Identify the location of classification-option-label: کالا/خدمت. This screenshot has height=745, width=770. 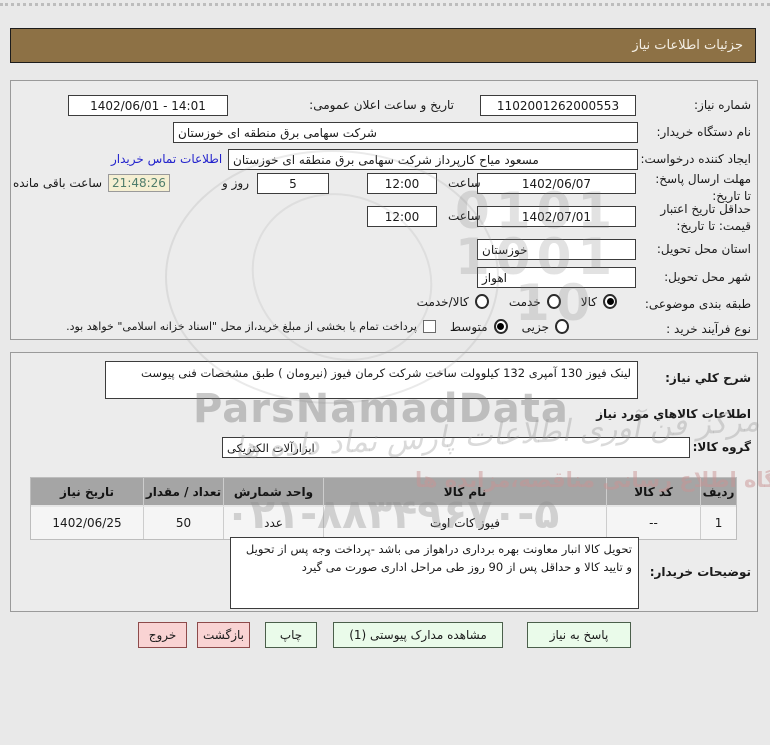
(442, 301).